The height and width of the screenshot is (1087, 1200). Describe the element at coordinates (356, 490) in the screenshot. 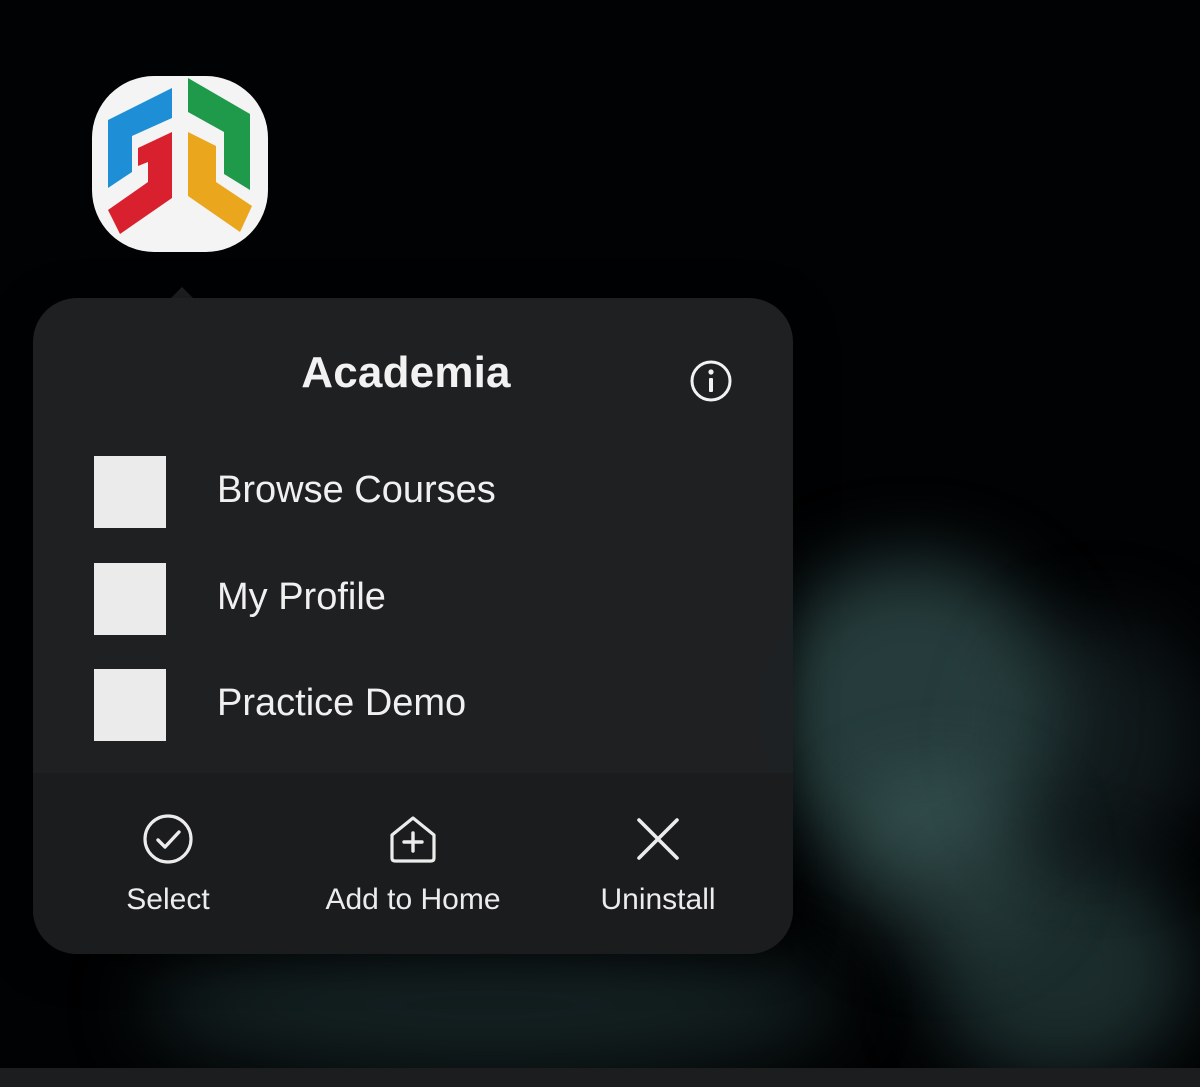

I see `shortcut-label: Browse Courses` at that location.